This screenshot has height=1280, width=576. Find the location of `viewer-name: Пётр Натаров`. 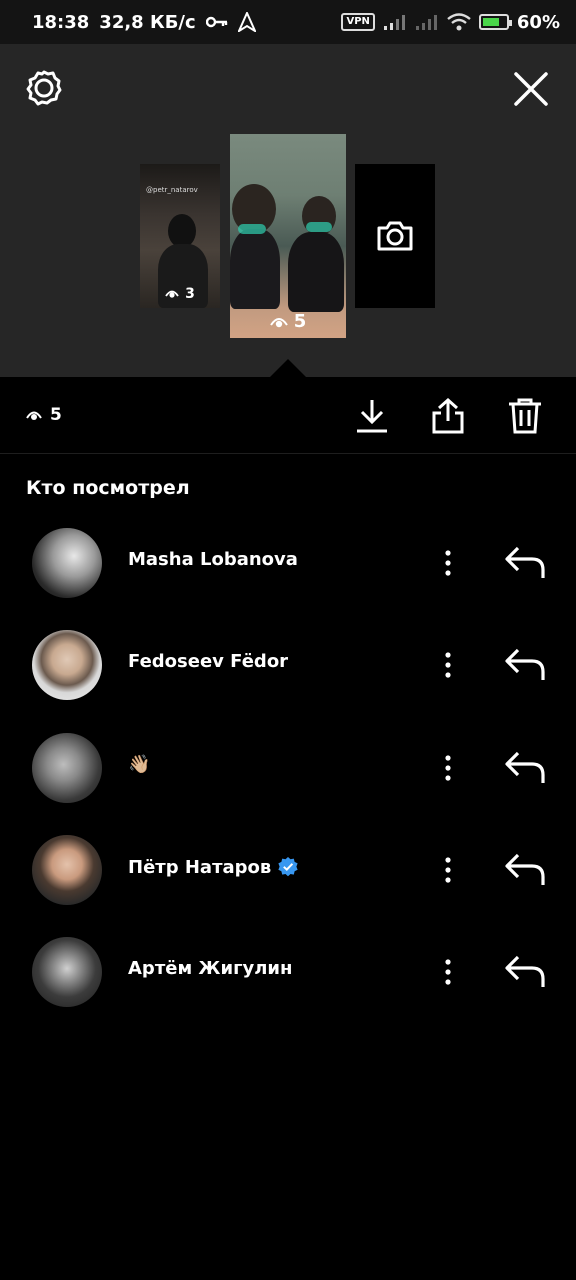

viewer-name: Пётр Натаров is located at coordinates (213, 867).